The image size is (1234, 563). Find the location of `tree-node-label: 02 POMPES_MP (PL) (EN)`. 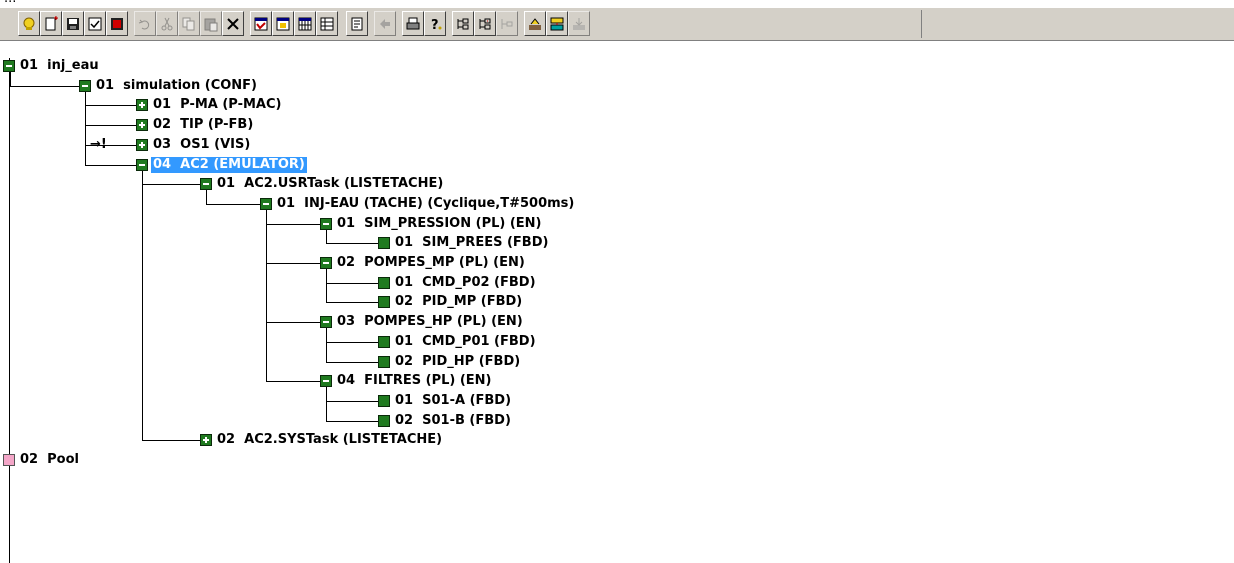

tree-node-label: 02 POMPES_MP (PL) (EN) is located at coordinates (431, 263).